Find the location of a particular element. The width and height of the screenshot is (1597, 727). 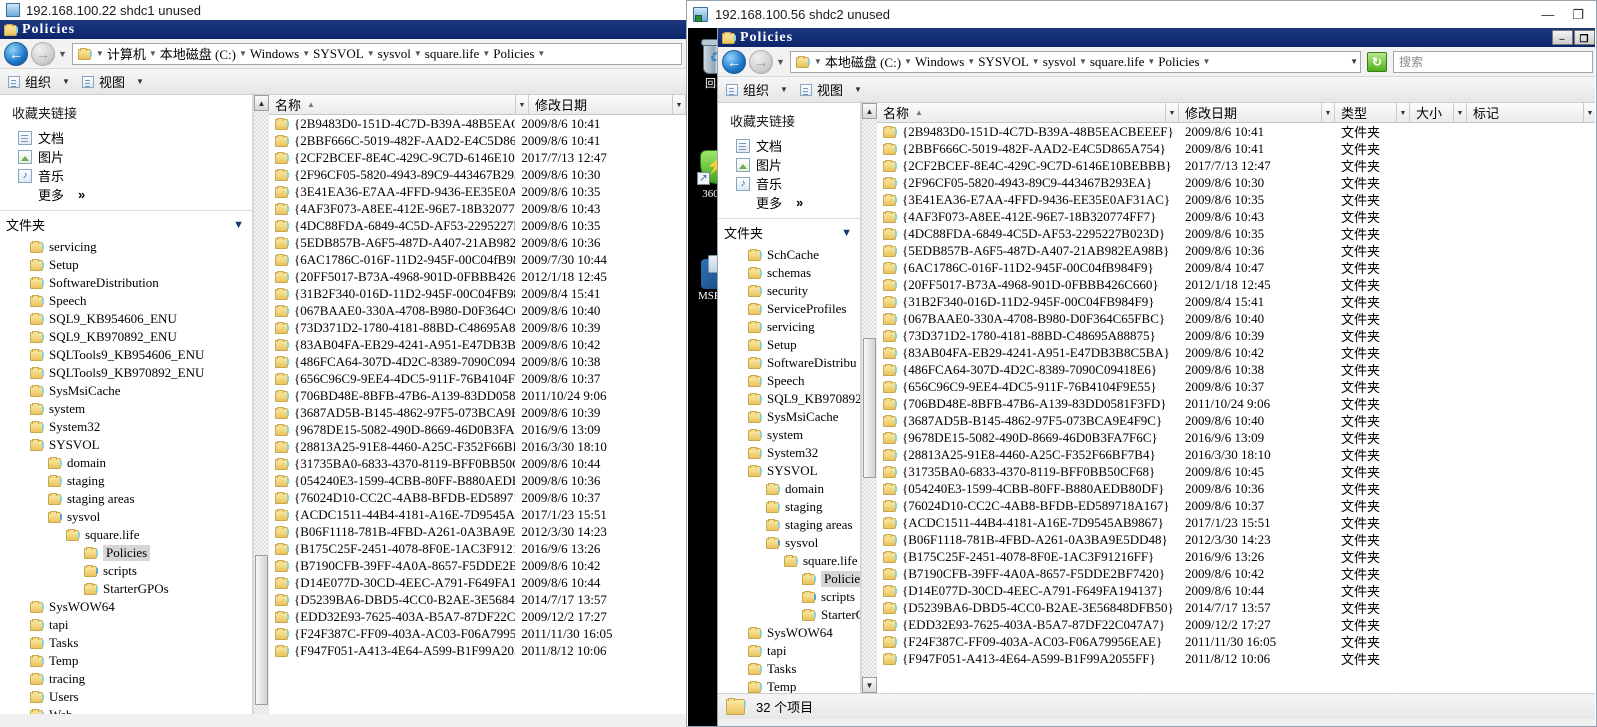

tree-node: Policies is located at coordinates (789, 579).